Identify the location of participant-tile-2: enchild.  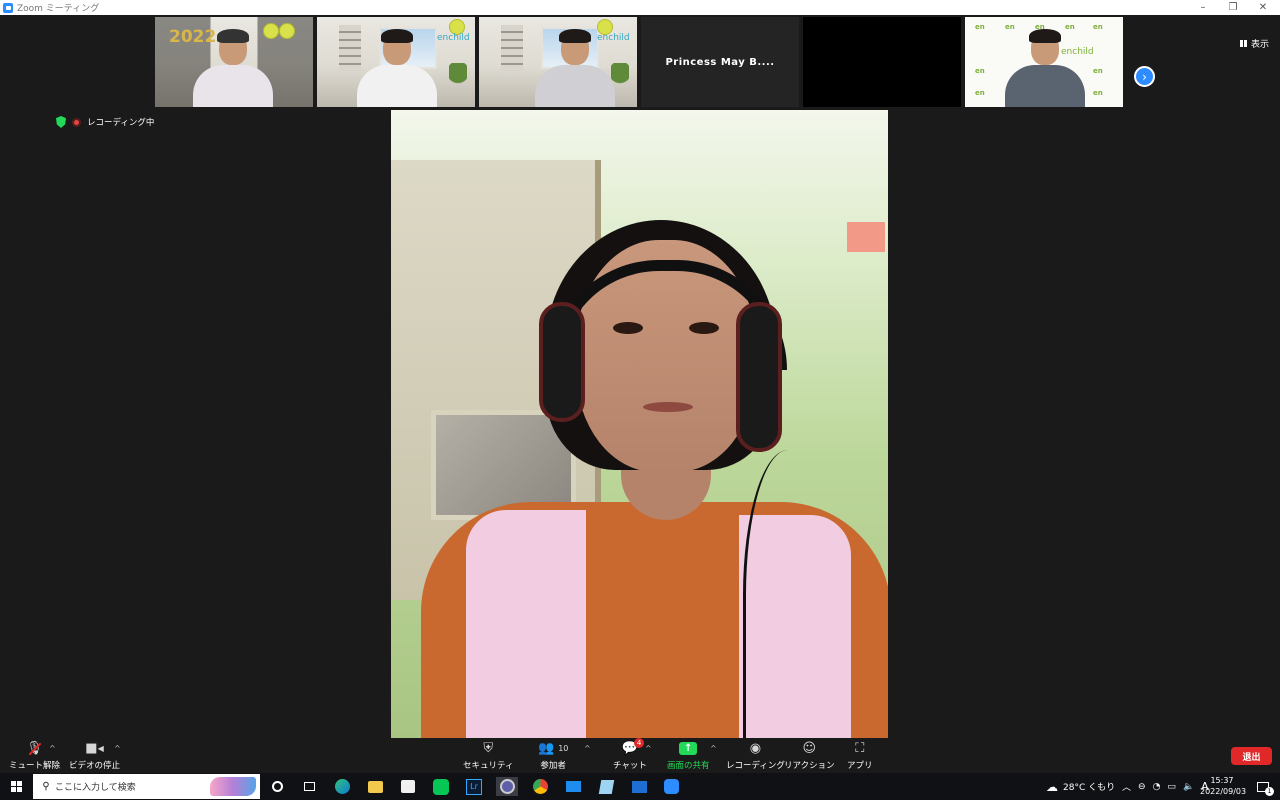
(396, 62).